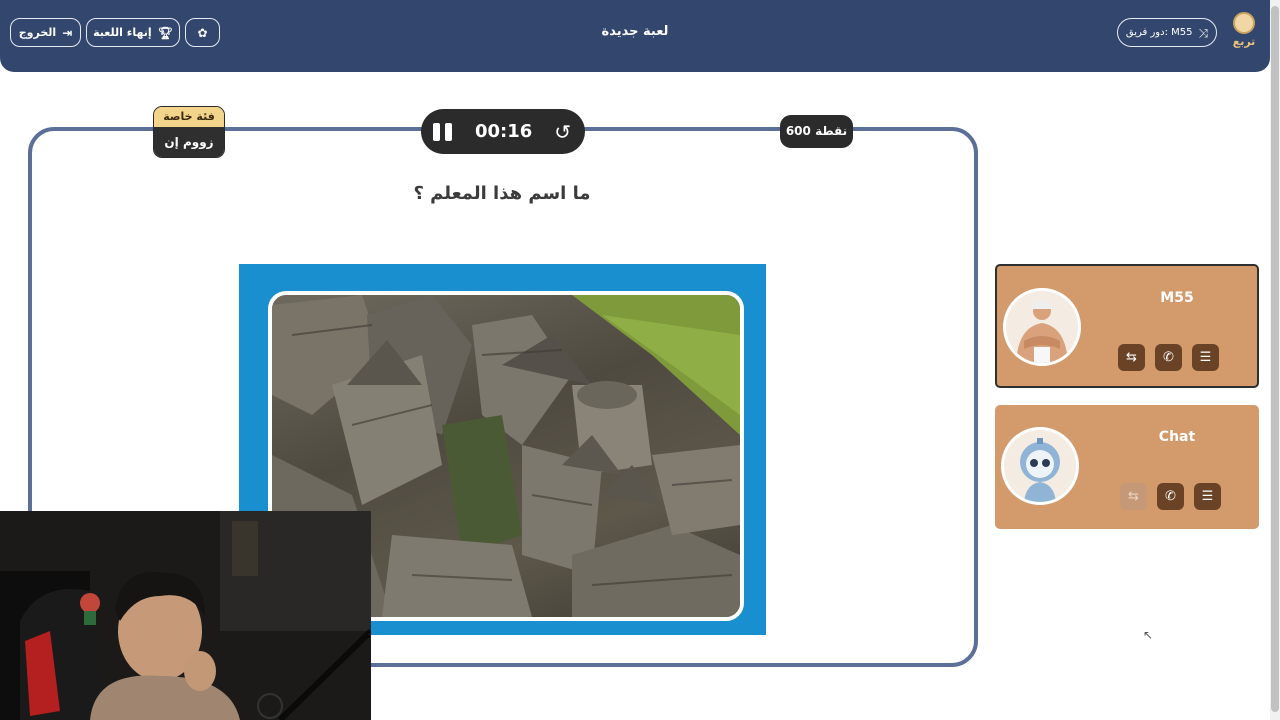  I want to click on webcam-overlay, so click(185, 615).